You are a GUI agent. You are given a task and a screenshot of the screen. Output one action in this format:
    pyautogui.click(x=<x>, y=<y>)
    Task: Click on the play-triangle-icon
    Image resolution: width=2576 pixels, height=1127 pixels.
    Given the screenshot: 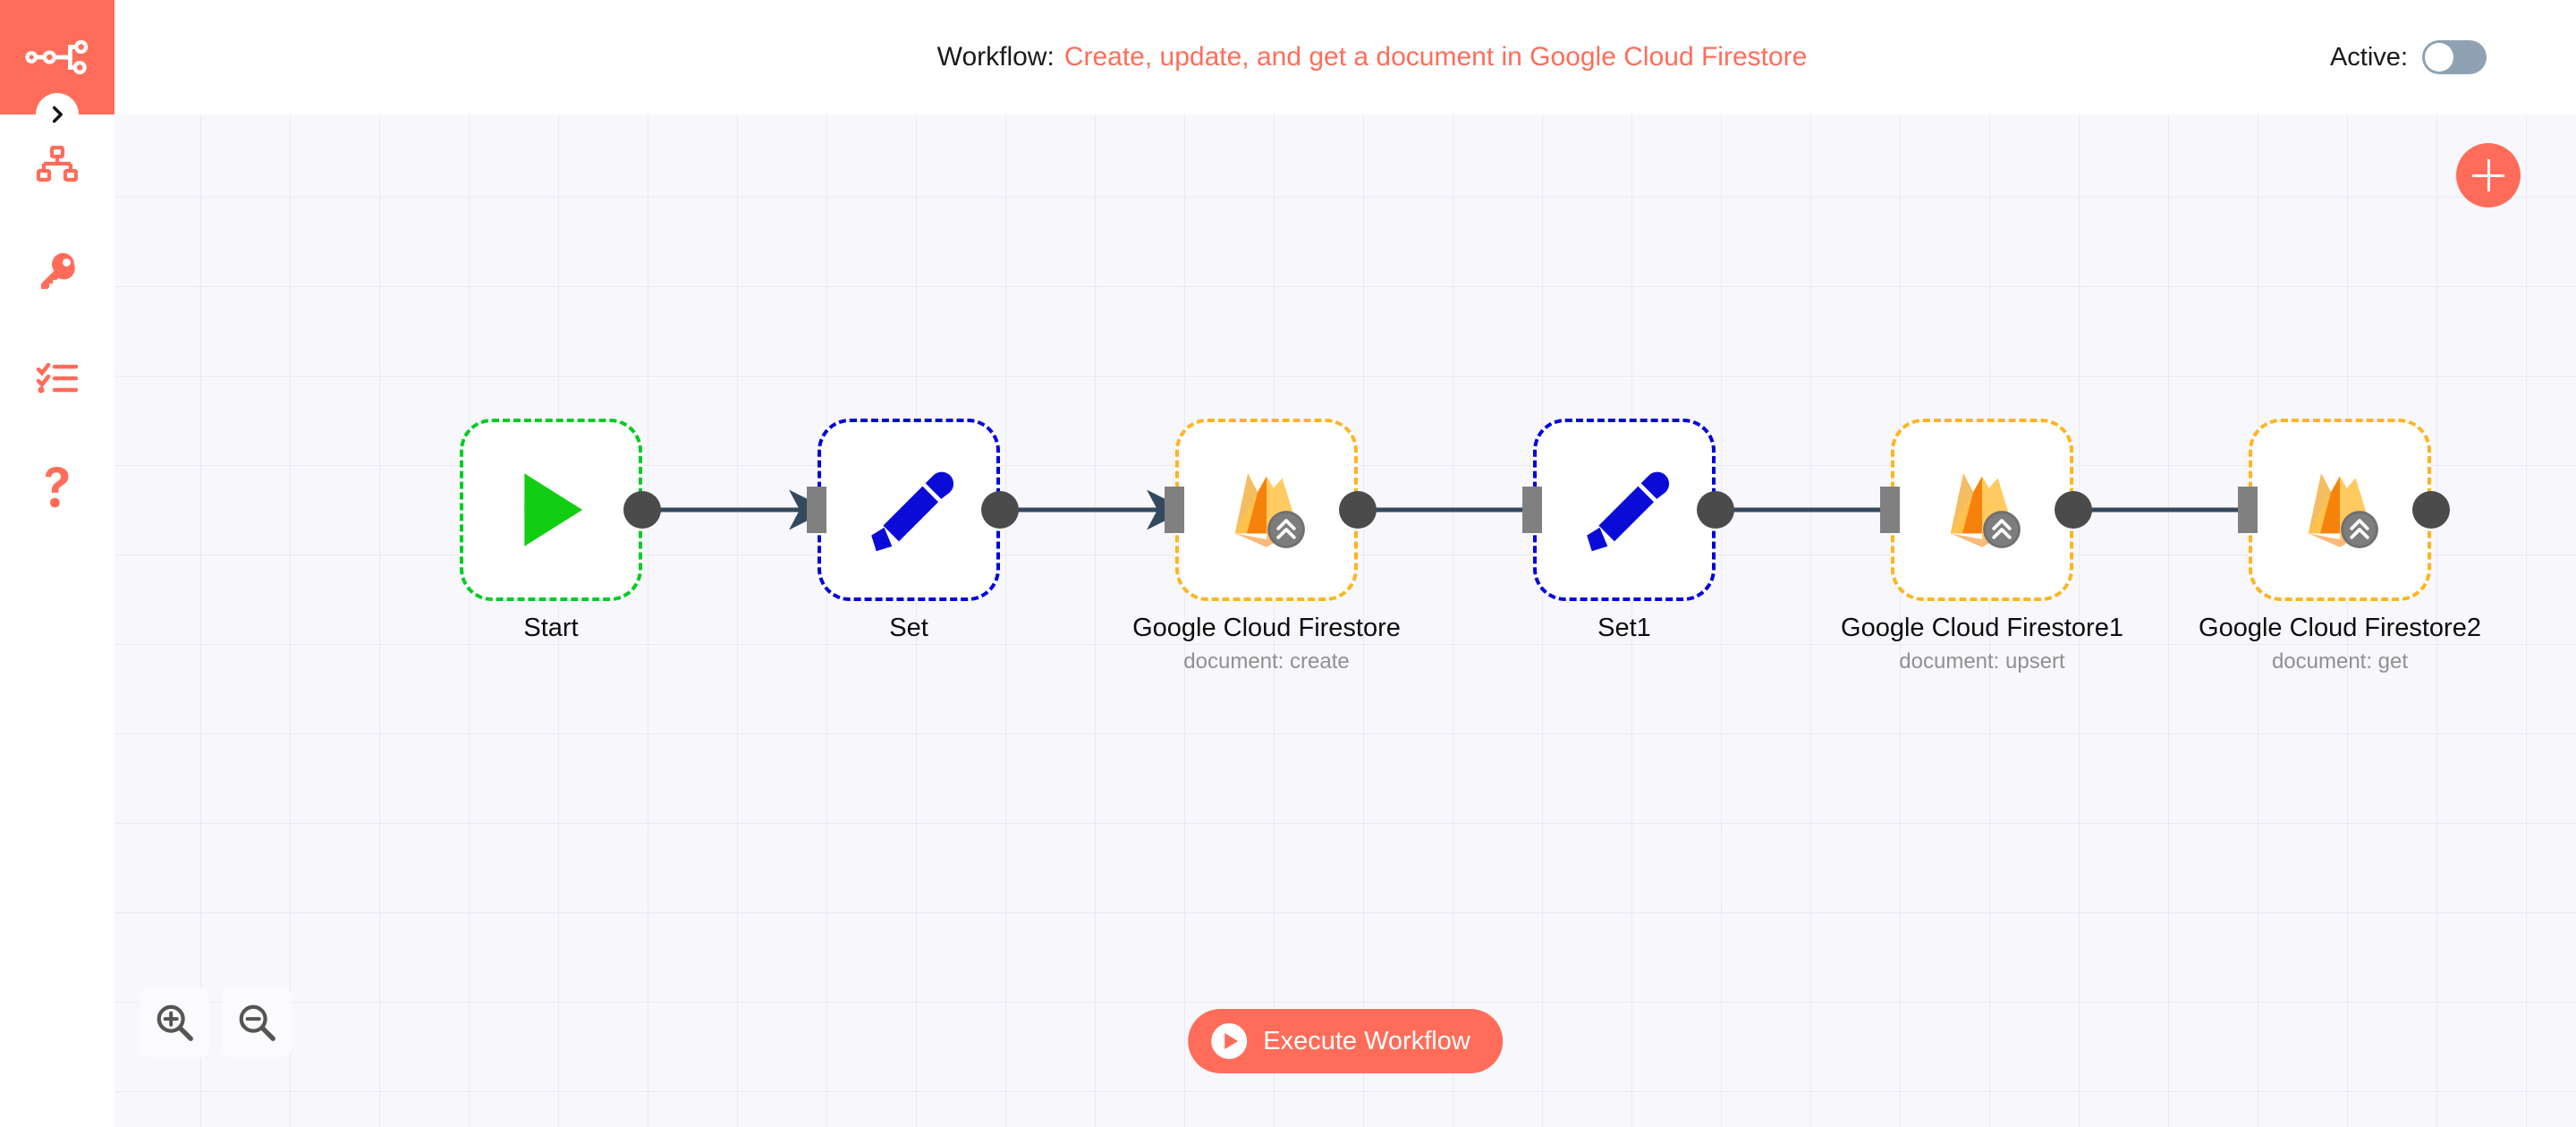 What is the action you would take?
    pyautogui.click(x=553, y=510)
    